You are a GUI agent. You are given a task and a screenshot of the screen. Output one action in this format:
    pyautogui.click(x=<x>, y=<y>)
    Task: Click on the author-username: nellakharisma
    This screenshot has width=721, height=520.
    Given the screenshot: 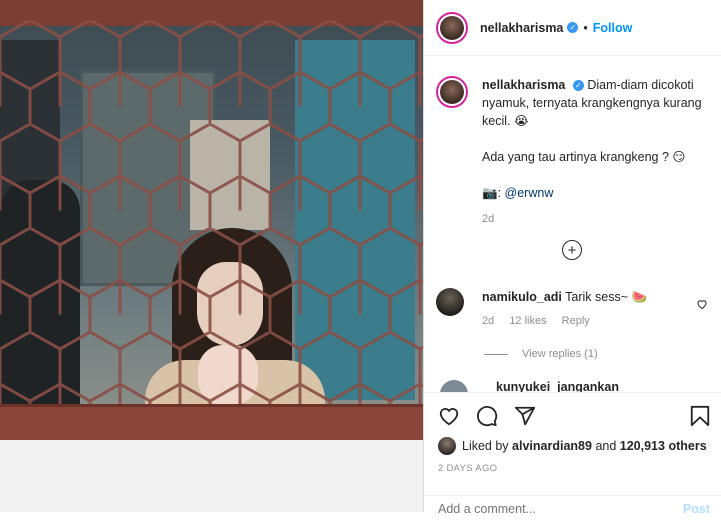 What is the action you would take?
    pyautogui.click(x=521, y=28)
    